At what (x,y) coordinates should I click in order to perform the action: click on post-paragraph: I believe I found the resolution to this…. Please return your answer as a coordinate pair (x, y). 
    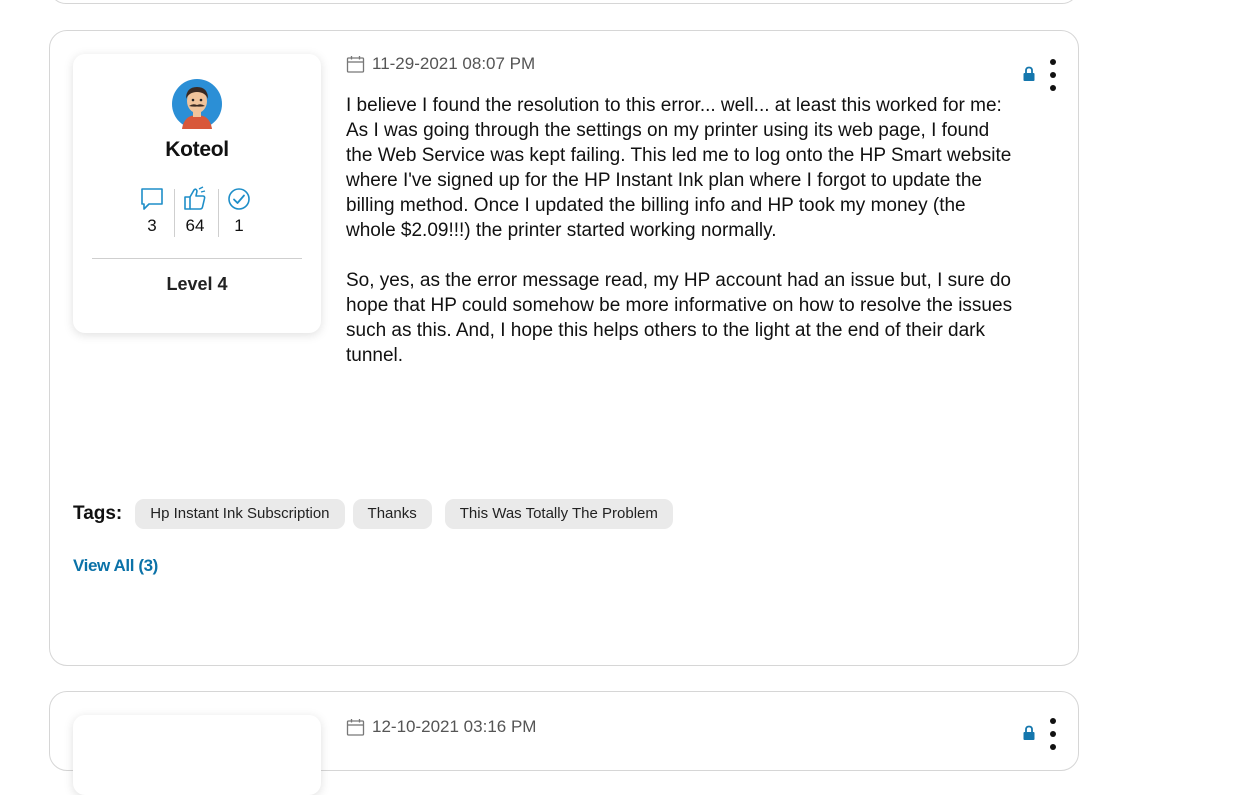
    Looking at the image, I should click on (679, 168).